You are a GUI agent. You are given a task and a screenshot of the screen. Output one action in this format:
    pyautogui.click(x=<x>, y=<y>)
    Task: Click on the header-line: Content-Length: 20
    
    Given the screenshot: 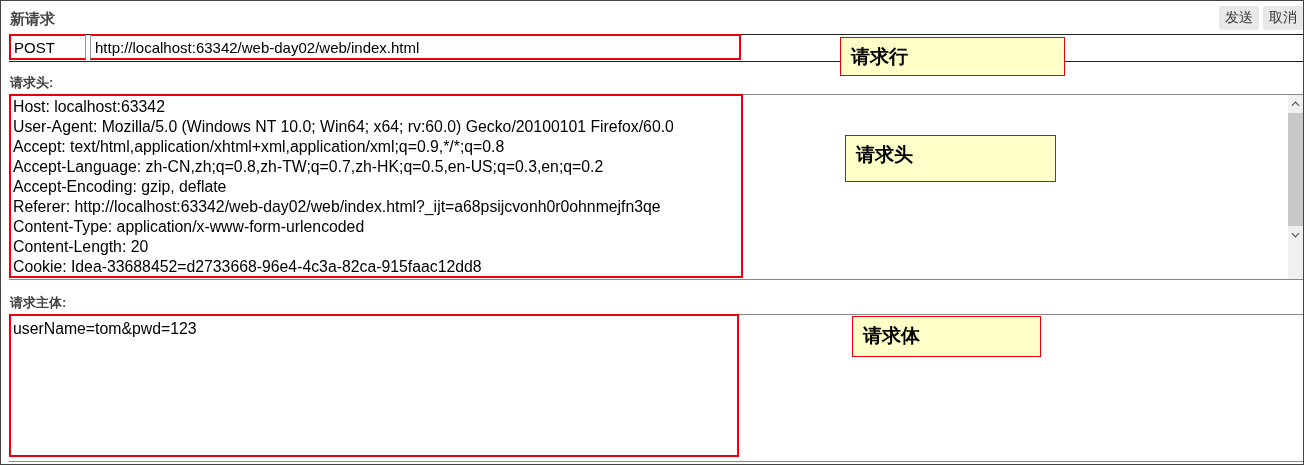 What is the action you would take?
    pyautogui.click(x=81, y=247)
    